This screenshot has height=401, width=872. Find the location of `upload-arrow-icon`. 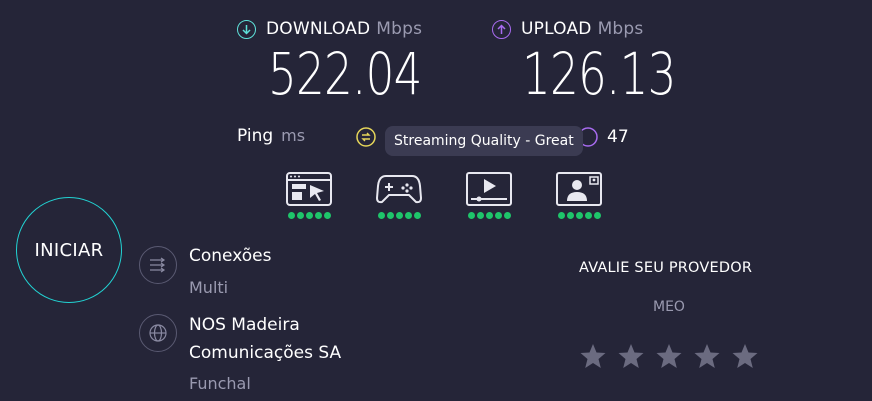

upload-arrow-icon is located at coordinates (501, 29).